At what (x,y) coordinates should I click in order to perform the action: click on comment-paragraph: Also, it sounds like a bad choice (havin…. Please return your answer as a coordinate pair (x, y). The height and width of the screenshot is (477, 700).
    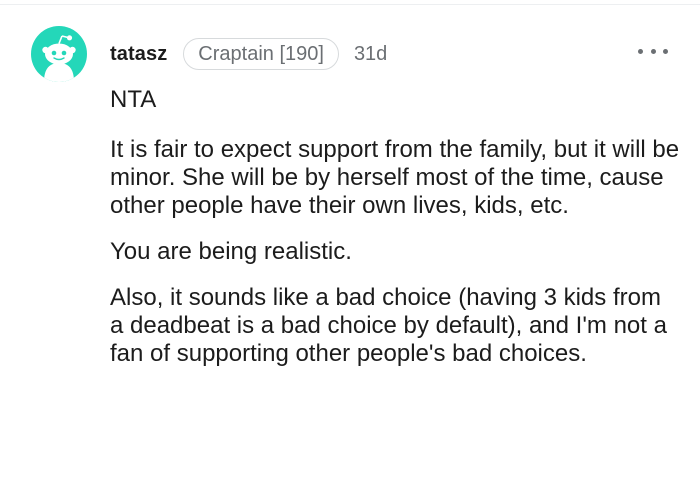
    Looking at the image, I should click on (388, 325).